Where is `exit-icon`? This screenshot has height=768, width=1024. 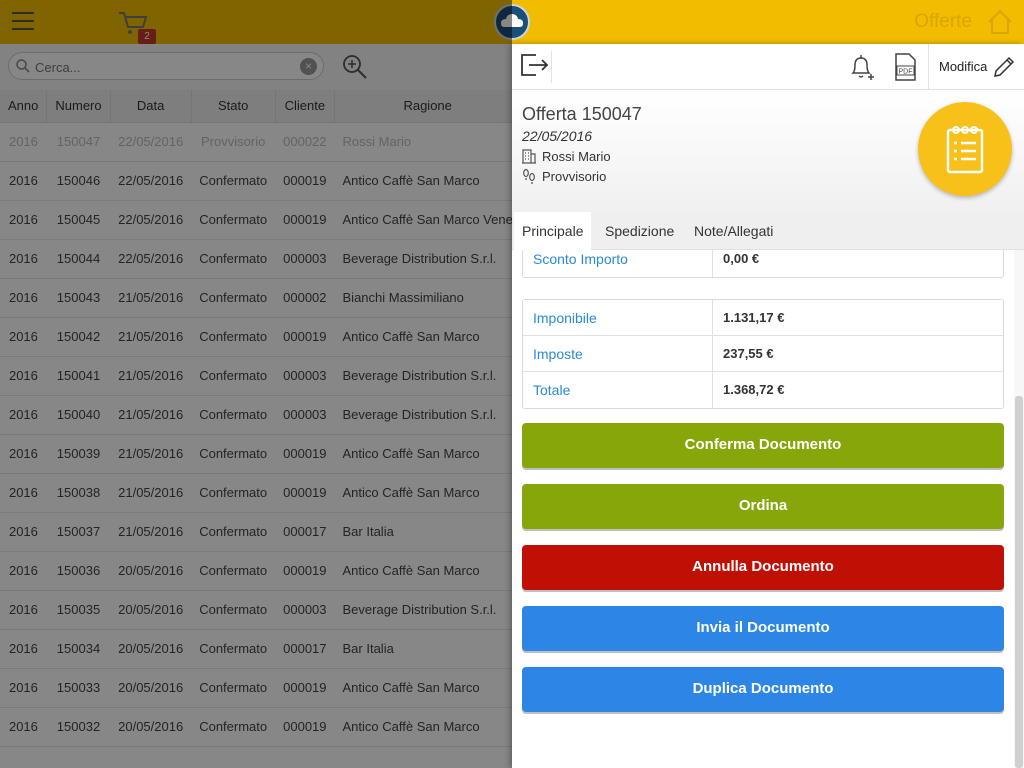 exit-icon is located at coordinates (535, 65).